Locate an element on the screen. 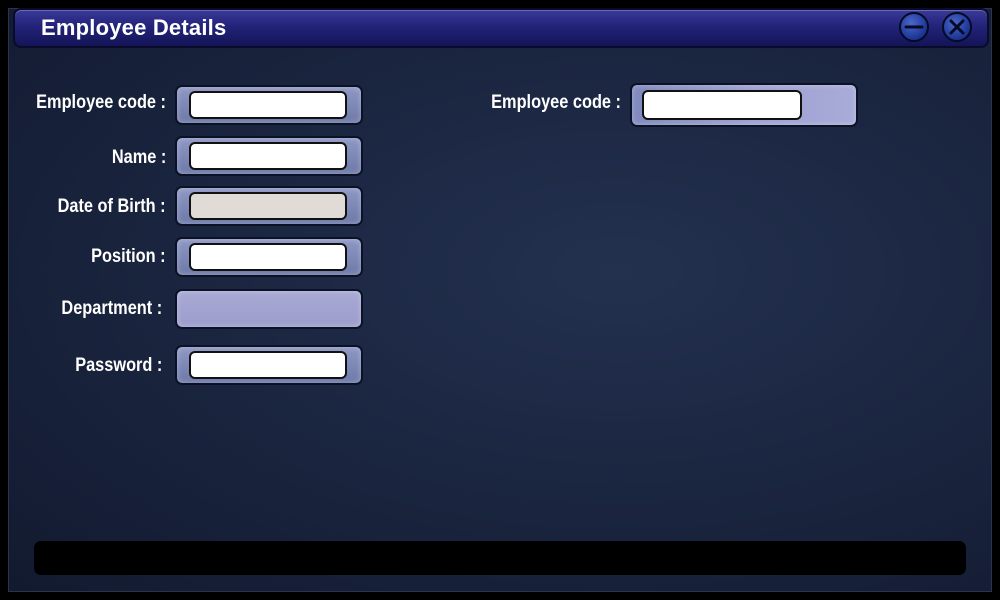  position-input is located at coordinates (268, 257).